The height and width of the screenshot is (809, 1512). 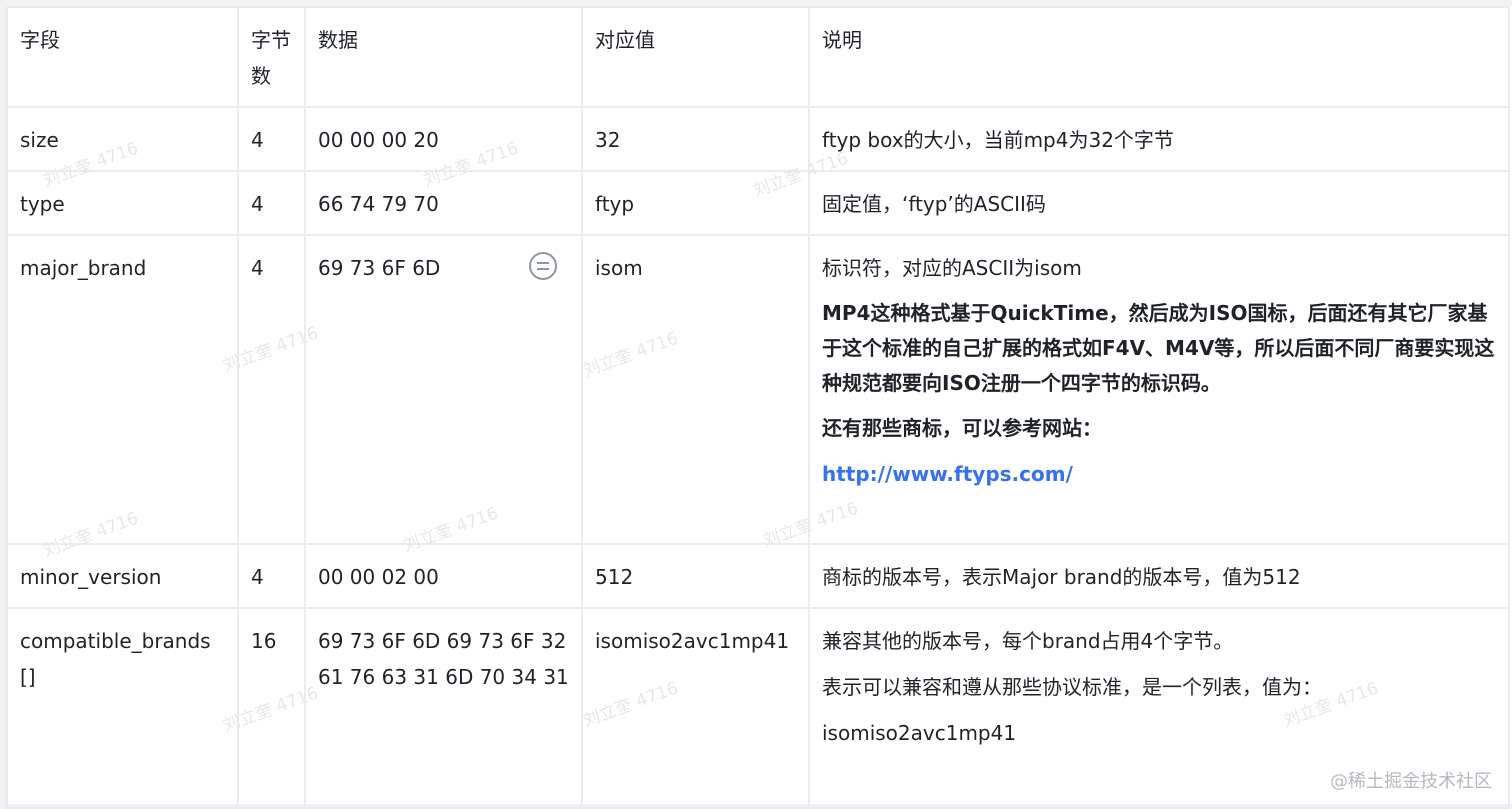 What do you see at coordinates (962, 428) in the screenshot?
I see `description-bold-text: 还有那些商标，可以参考网站：` at bounding box center [962, 428].